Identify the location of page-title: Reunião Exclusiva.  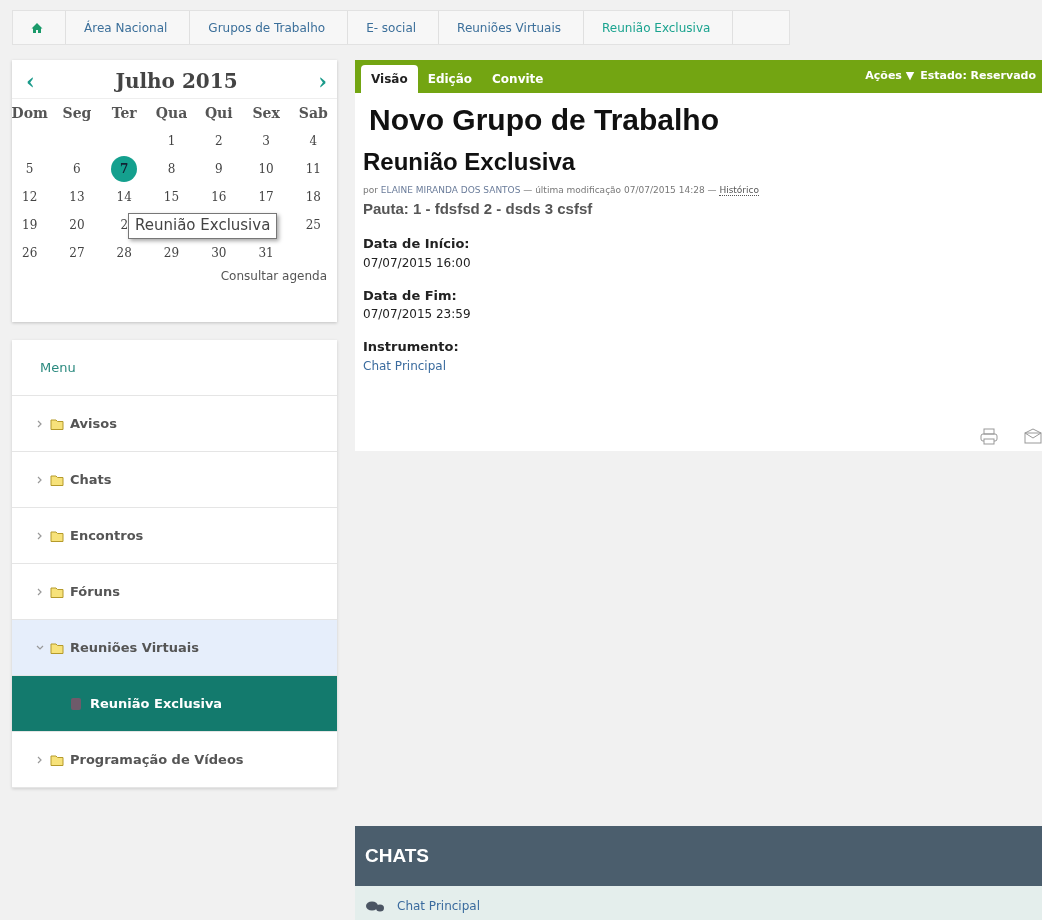
(470, 162).